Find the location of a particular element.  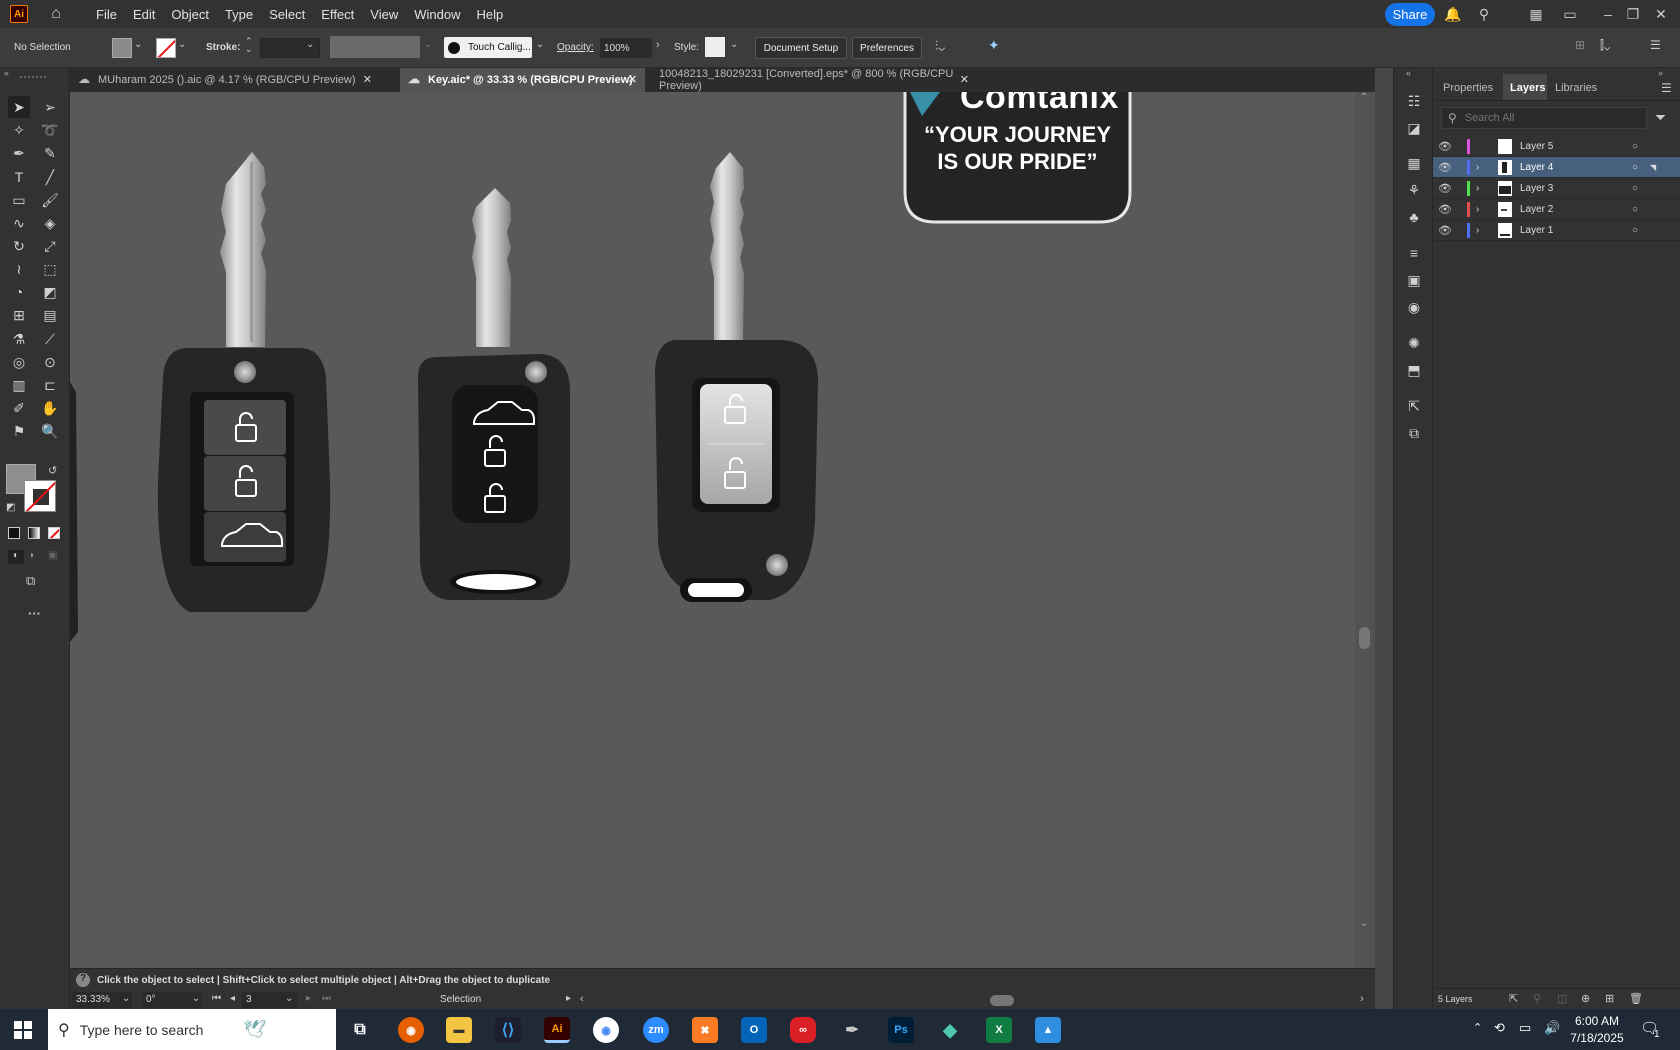

show-hidden-icons: ⌃ is located at coordinates (1477, 1027).